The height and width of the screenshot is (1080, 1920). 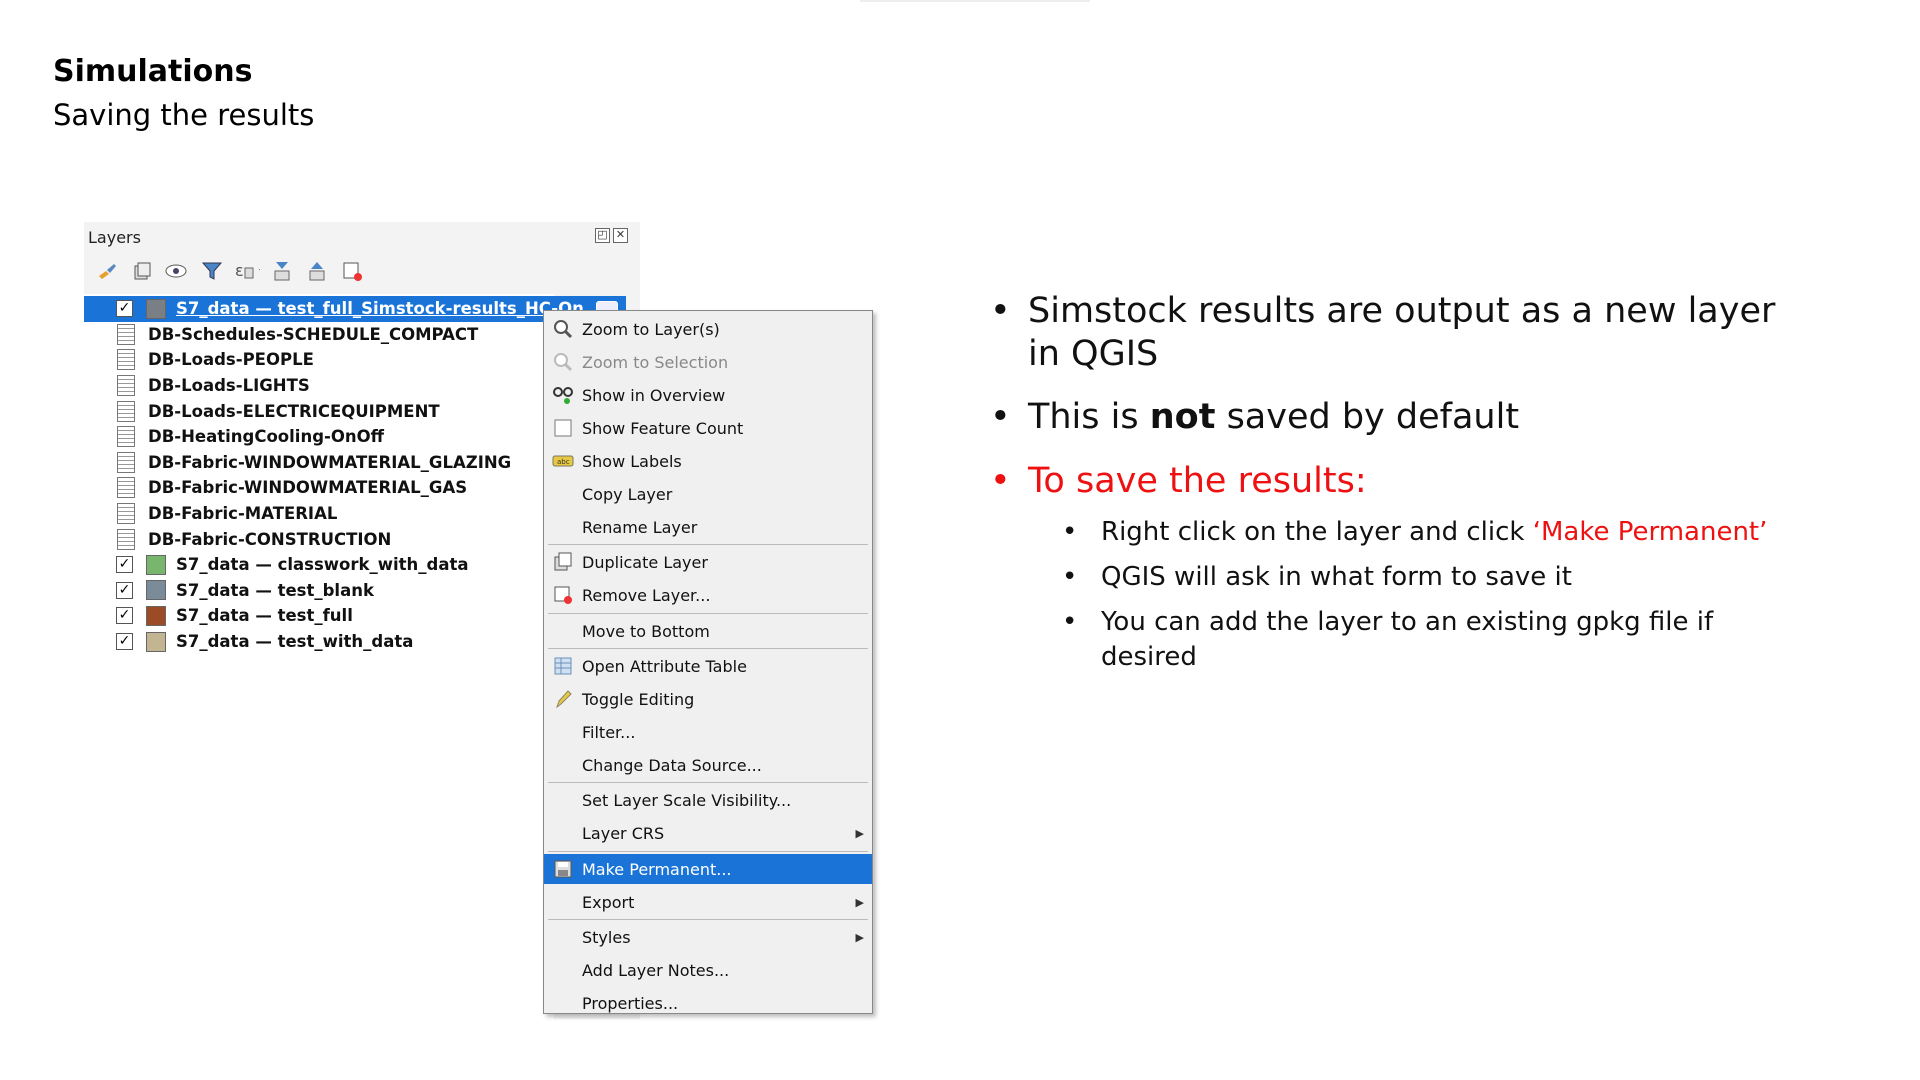 What do you see at coordinates (264, 616) in the screenshot?
I see `layer-name: S7_data — test_full` at bounding box center [264, 616].